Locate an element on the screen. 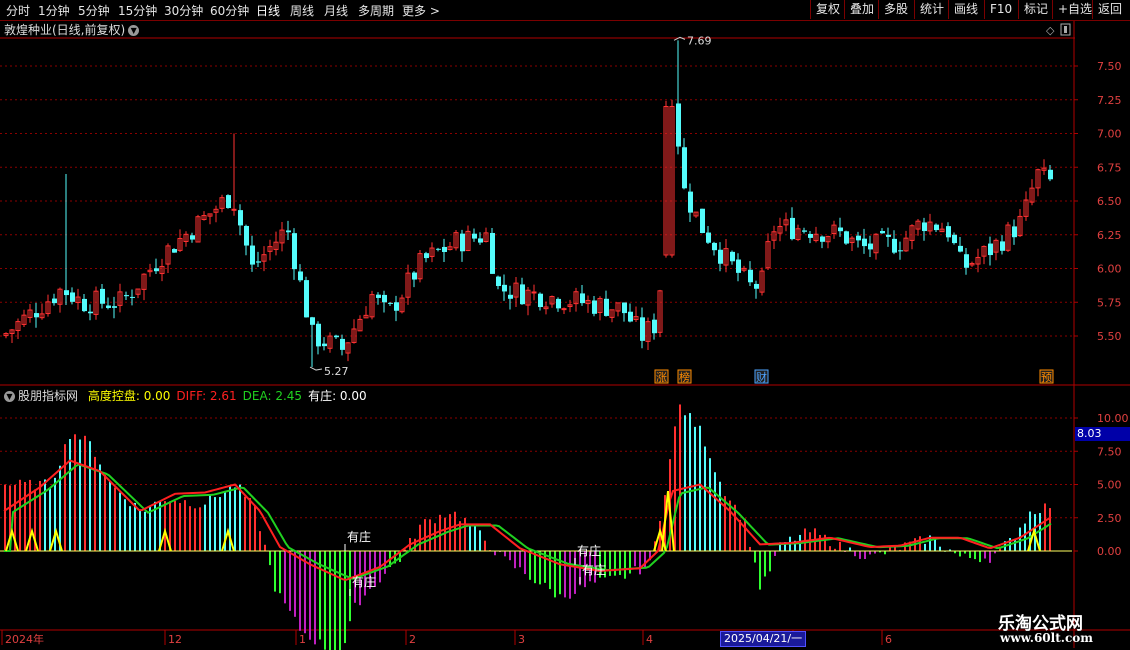  current-value-badge: 8.03 is located at coordinates (1102, 434).